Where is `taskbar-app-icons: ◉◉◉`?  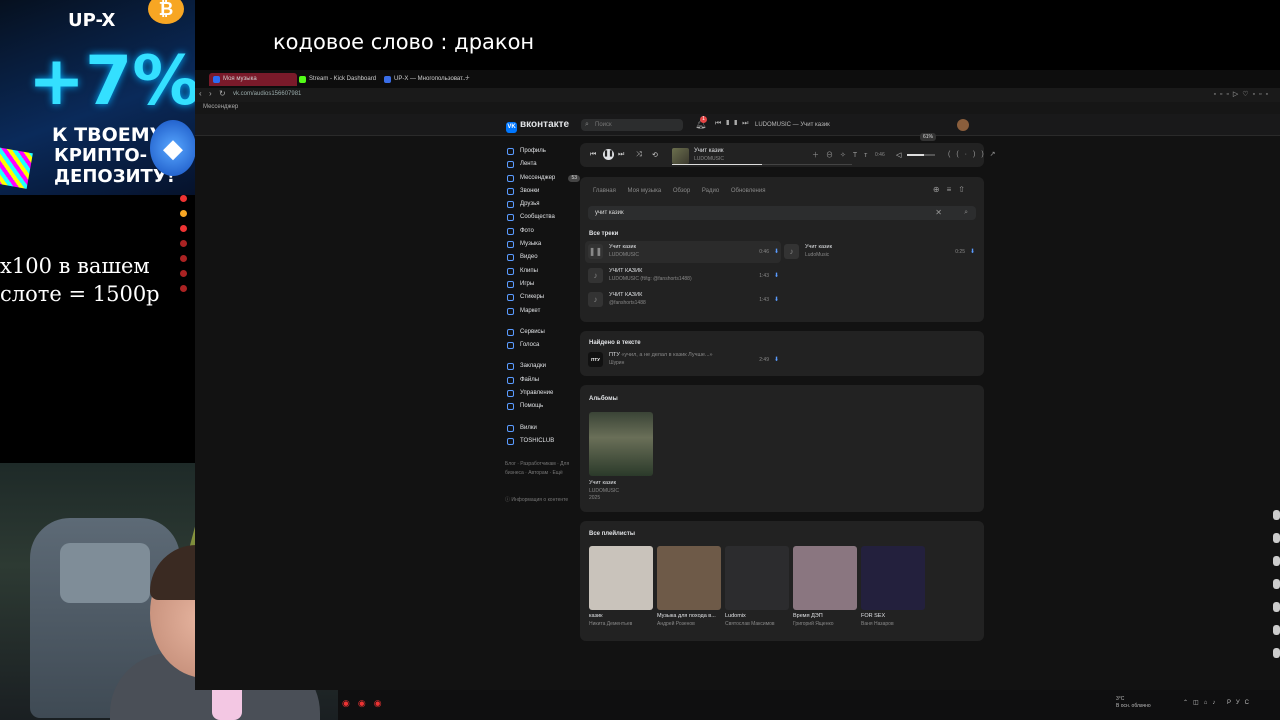
taskbar-app-icons: ◉◉◉ is located at coordinates (366, 703).